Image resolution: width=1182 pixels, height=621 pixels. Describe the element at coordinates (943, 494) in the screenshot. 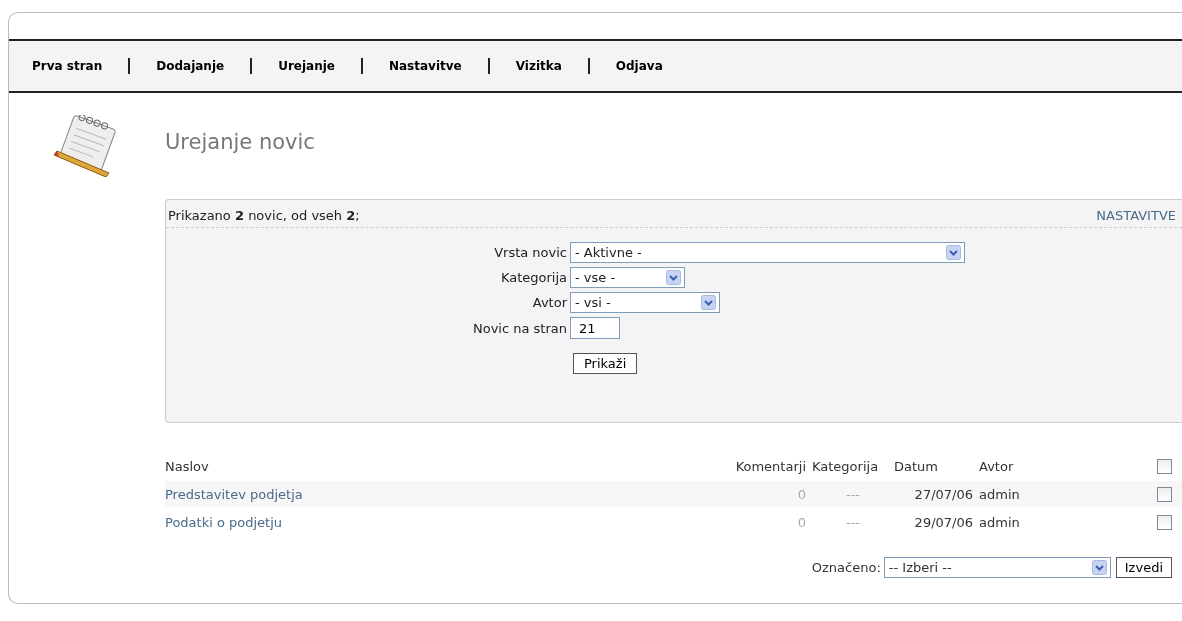

I see `date-cell-text: 27/07/06` at that location.